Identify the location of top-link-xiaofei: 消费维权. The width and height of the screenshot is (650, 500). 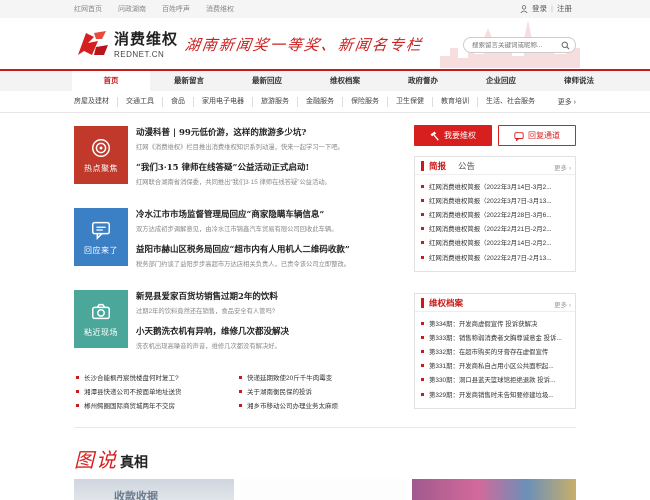
(220, 9).